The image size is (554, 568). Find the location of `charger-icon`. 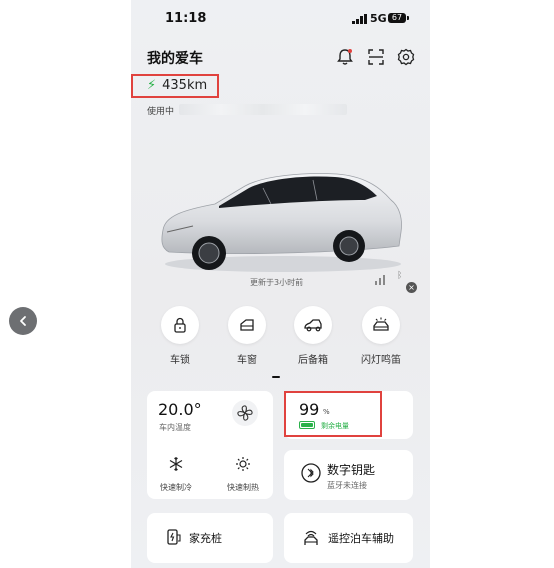

charger-icon is located at coordinates (174, 537).